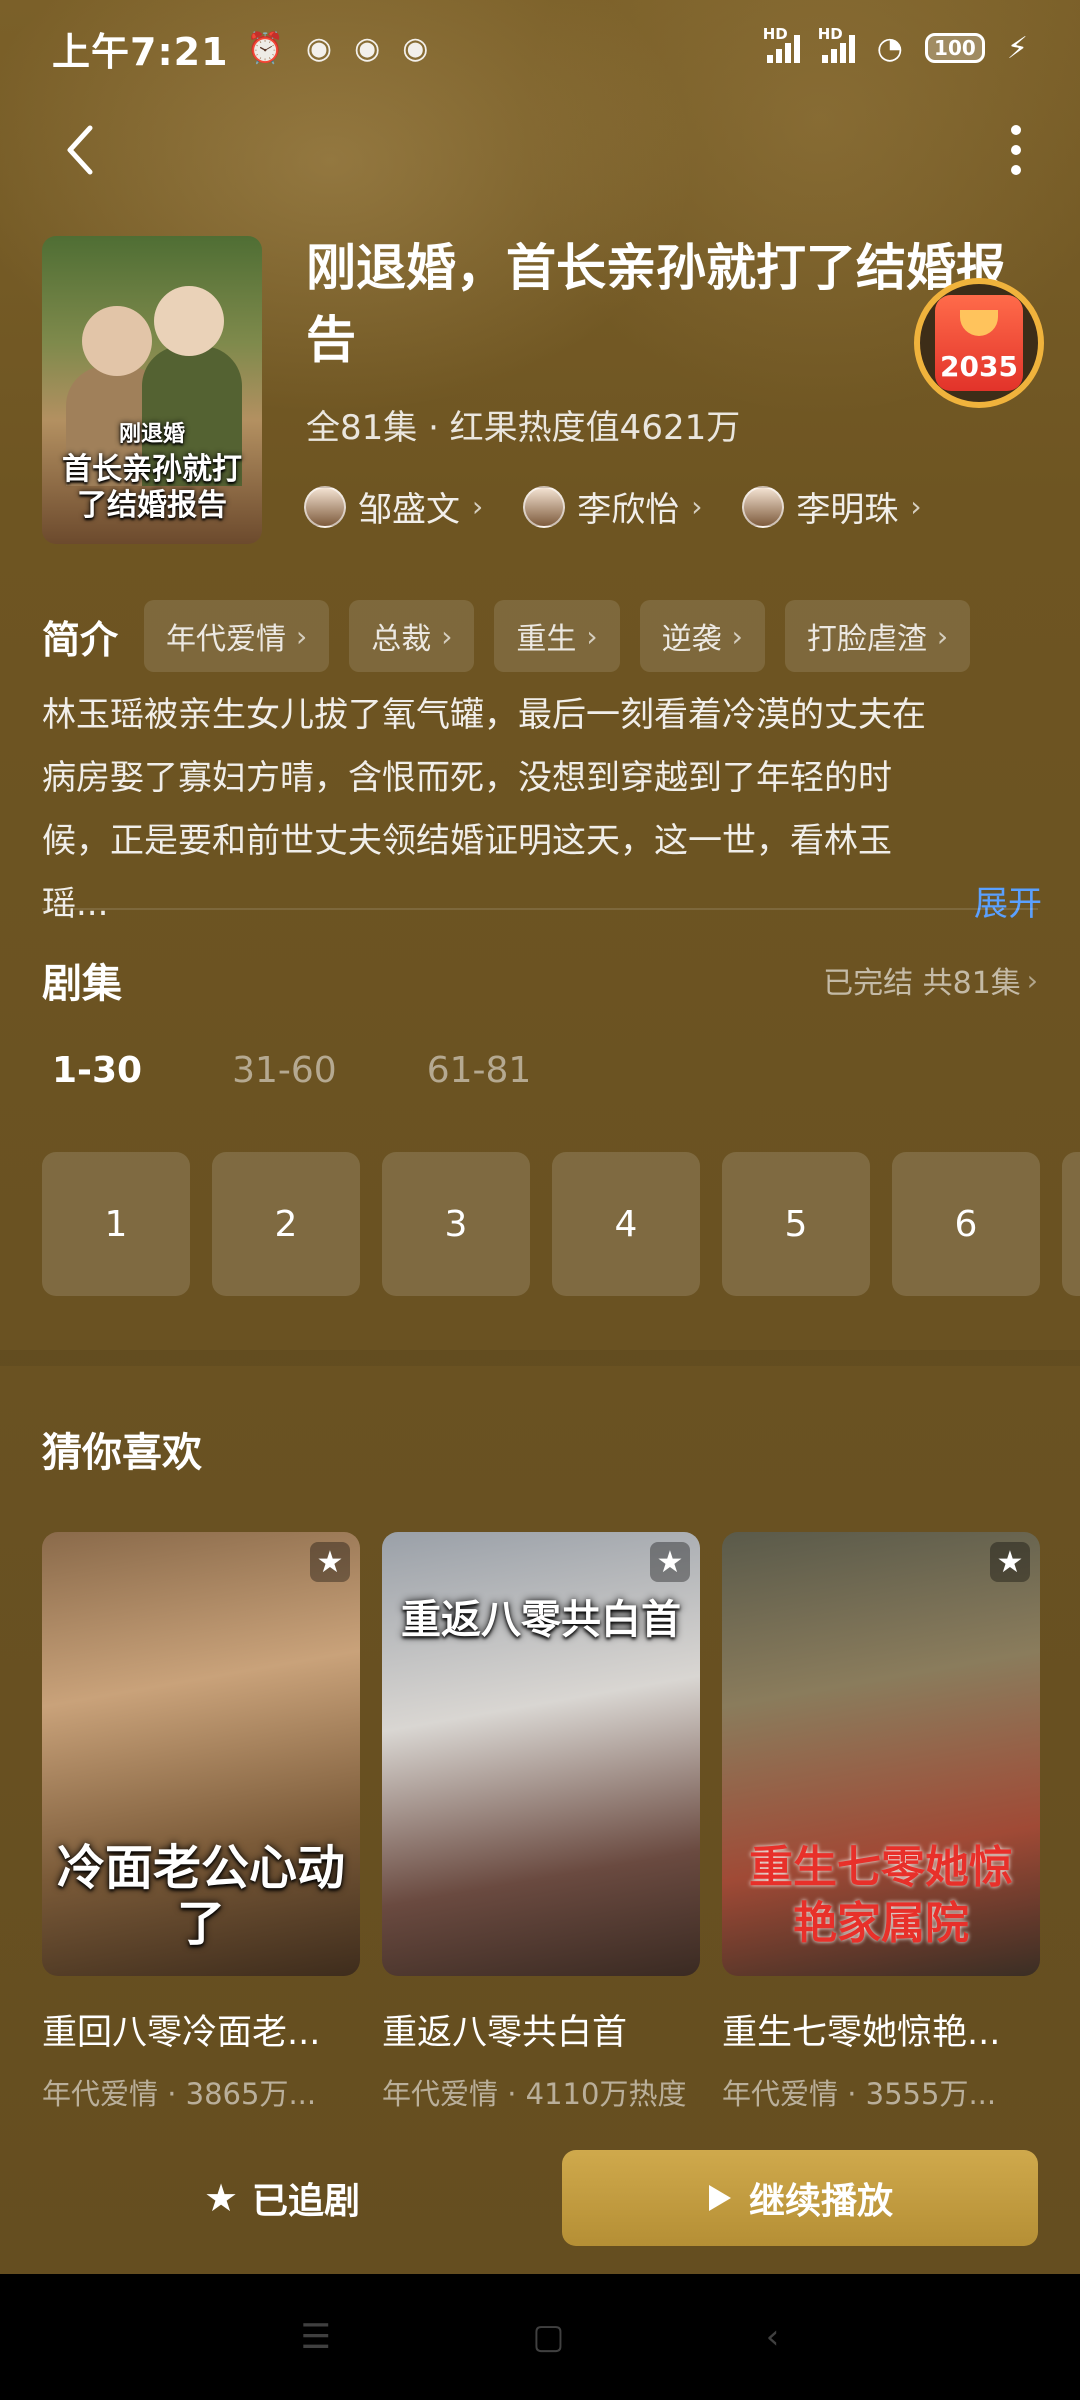  I want to click on tag-list: 年代爱情 › 总裁 › 重生 › 逆袭 › 打脸虐渣 ›, so click(557, 636).